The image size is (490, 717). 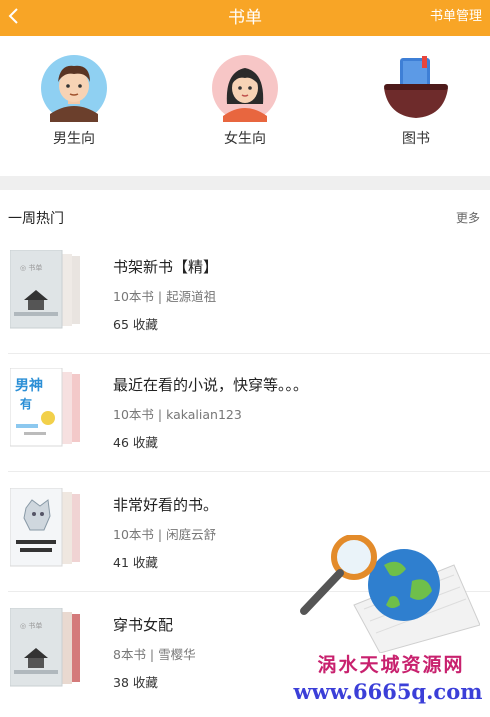 I want to click on booklist-meta: 8本书 | 雪樱华, so click(x=154, y=654).